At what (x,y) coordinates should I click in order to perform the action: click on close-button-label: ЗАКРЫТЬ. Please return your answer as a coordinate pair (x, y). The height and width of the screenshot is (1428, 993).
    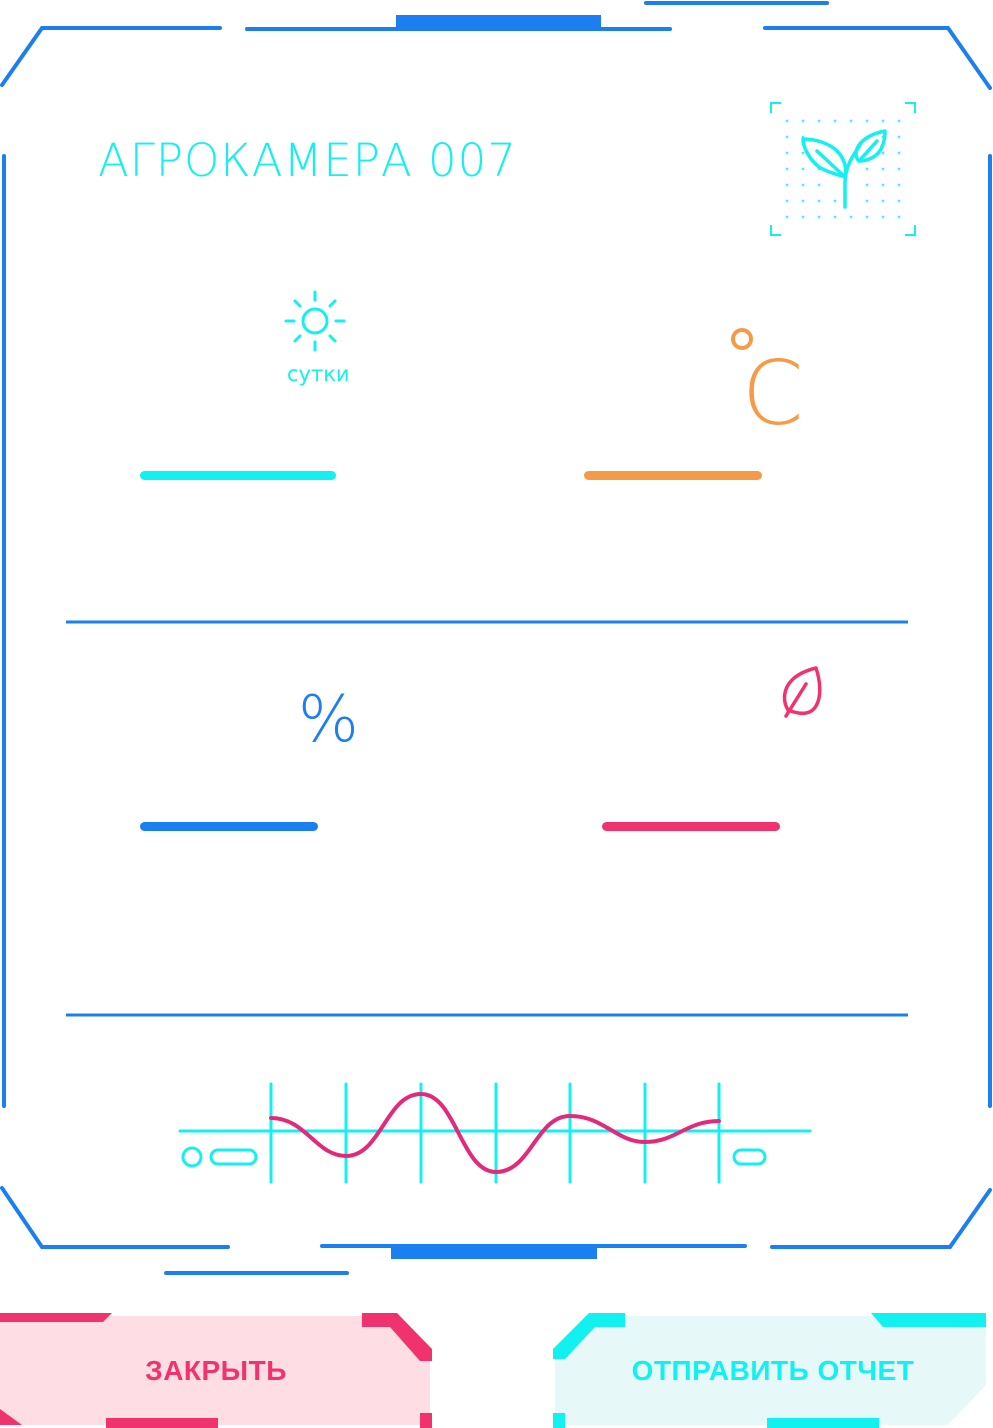
    Looking at the image, I should click on (216, 1370).